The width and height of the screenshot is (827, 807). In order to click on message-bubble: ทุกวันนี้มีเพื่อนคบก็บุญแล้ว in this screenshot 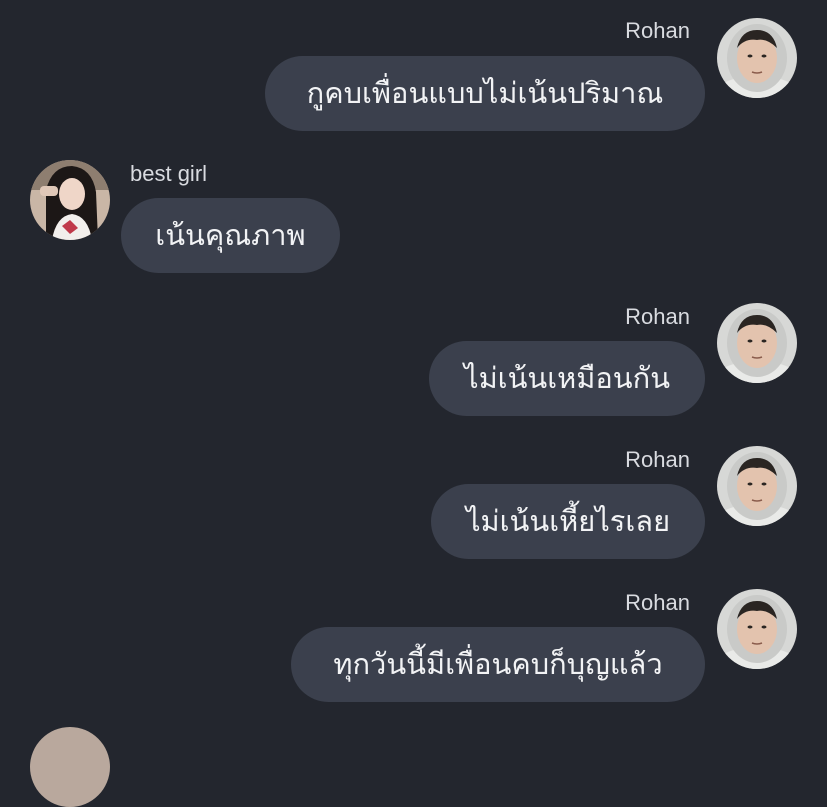, I will do `click(498, 664)`.